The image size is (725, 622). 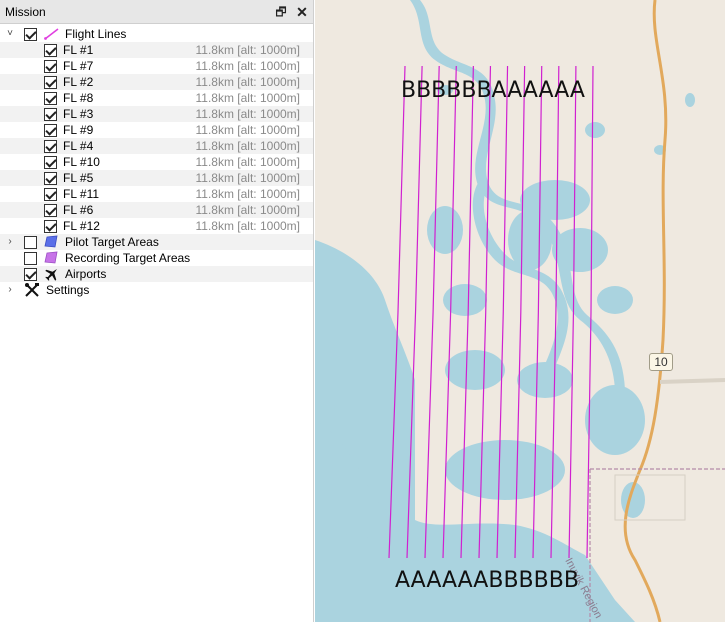 I want to click on route-shield: 10, so click(x=661, y=362).